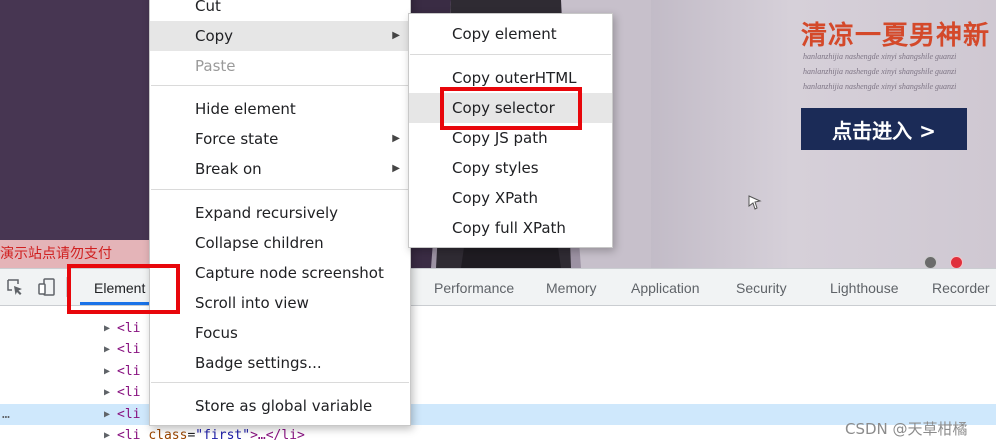  Describe the element at coordinates (123, 289) in the screenshot. I see `annotation-box-elements-tab` at that location.